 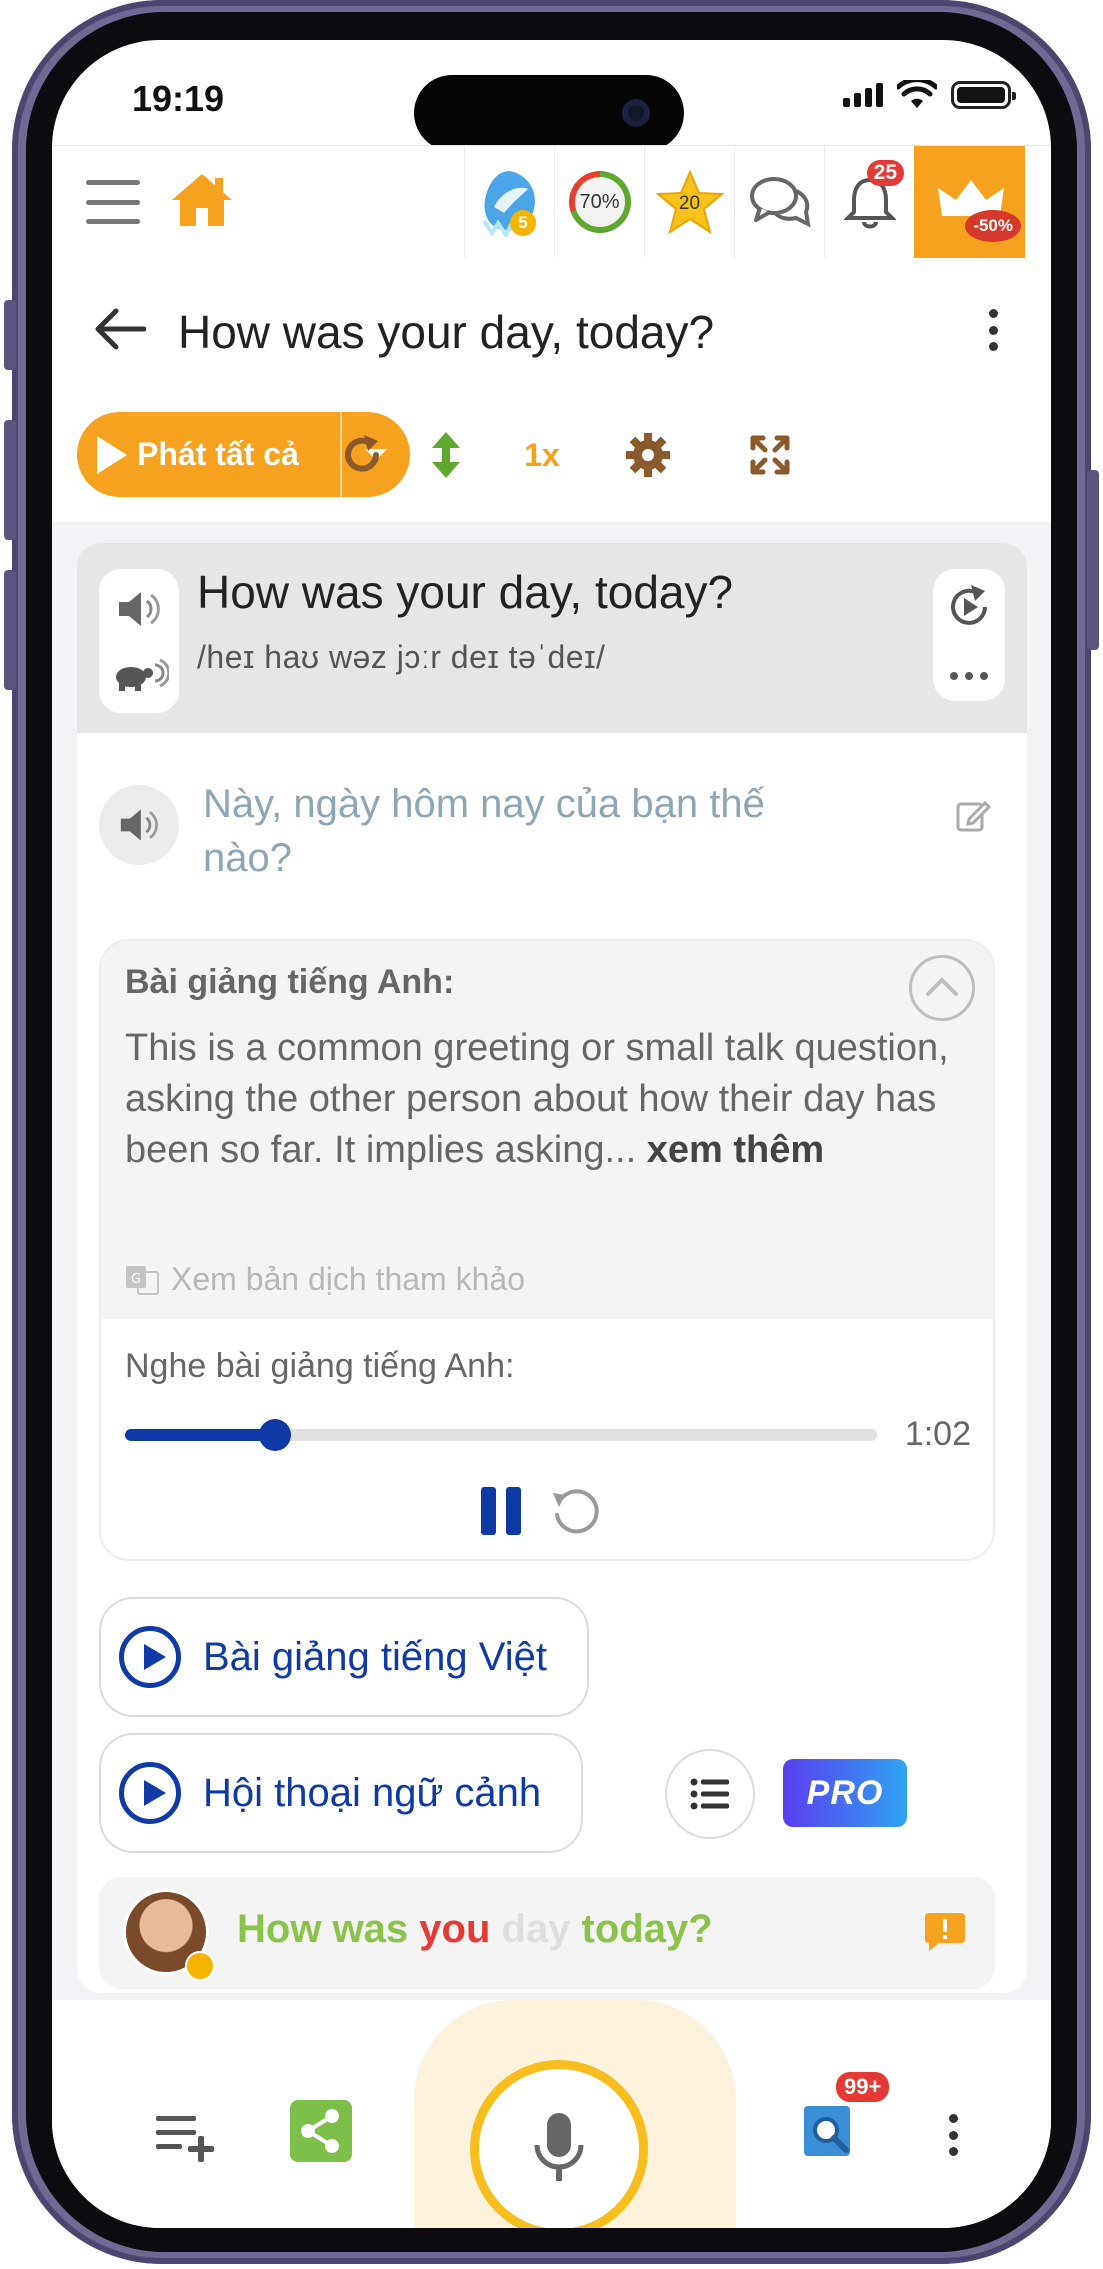 I want to click on speed-button: 1x, so click(x=542, y=455).